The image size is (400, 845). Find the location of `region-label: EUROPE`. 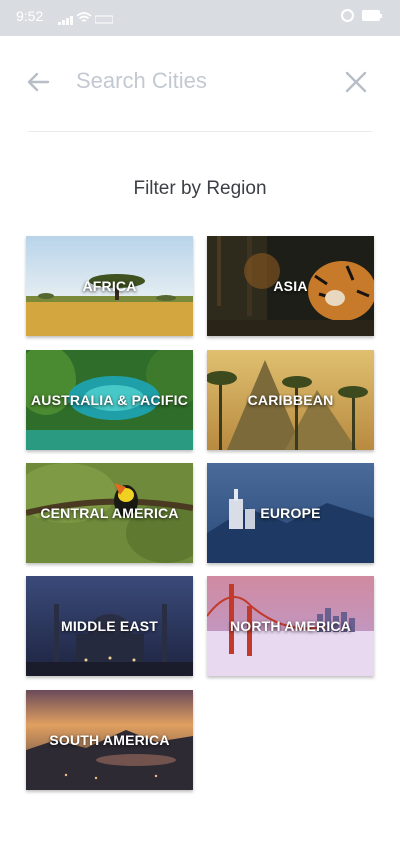

region-label: EUROPE is located at coordinates (290, 513).